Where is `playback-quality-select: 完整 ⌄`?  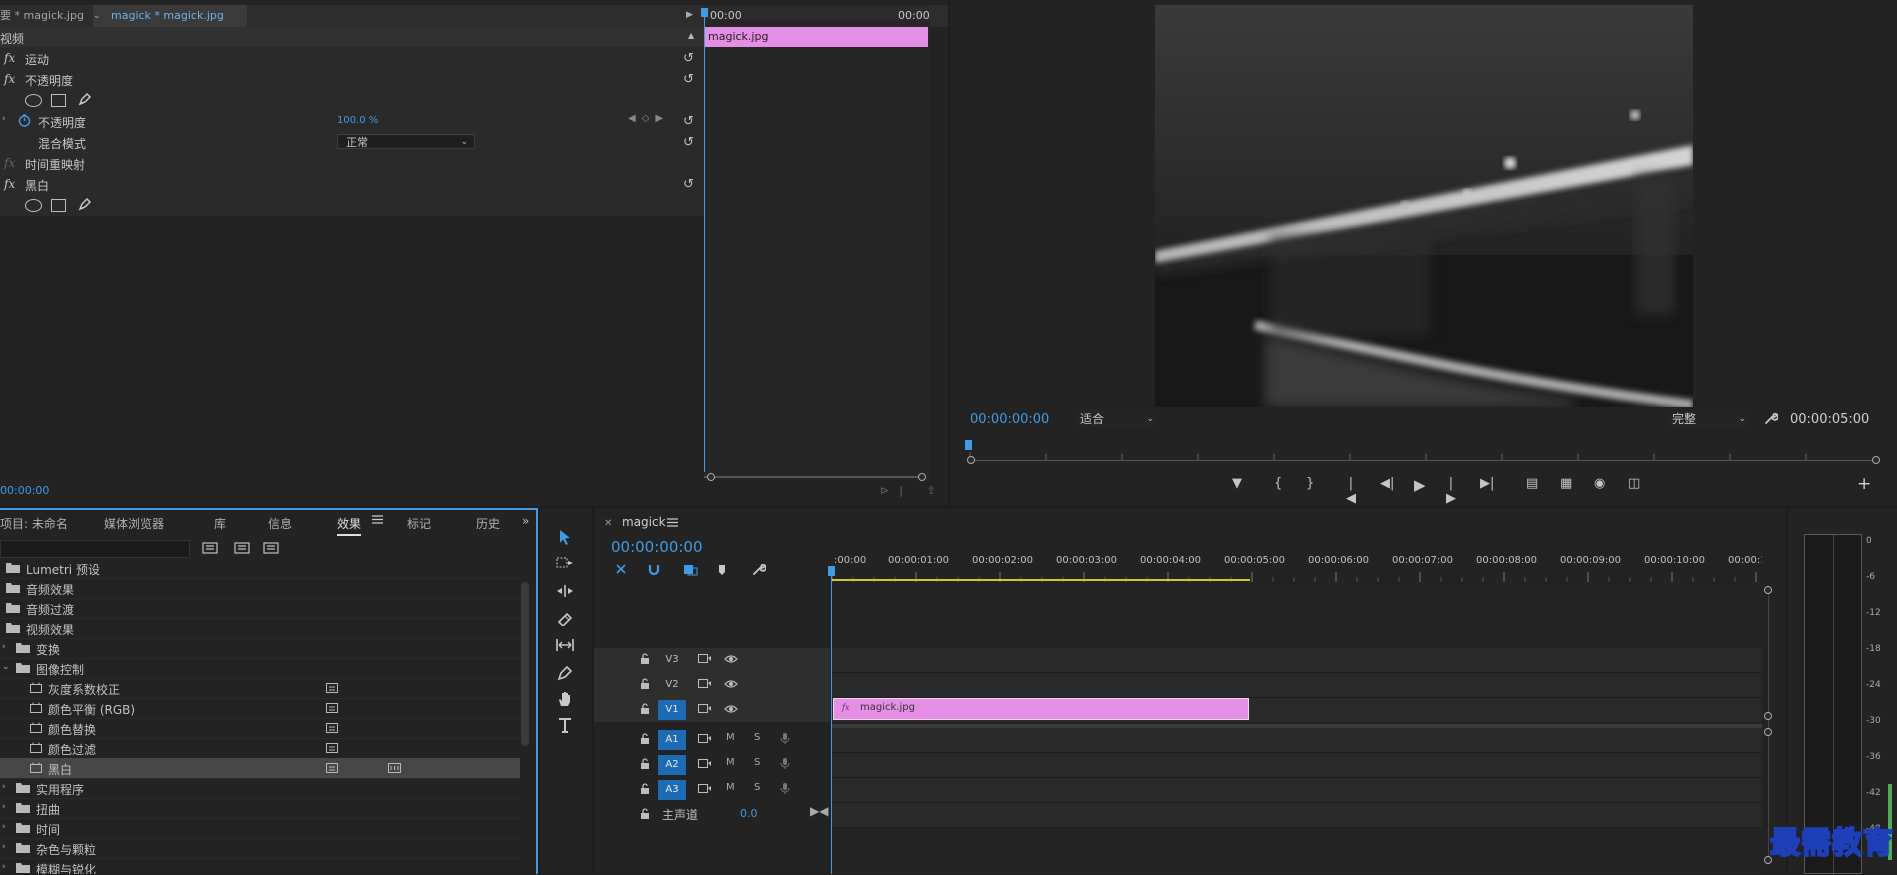
playback-quality-select: 完整 ⌄ is located at coordinates (1708, 419).